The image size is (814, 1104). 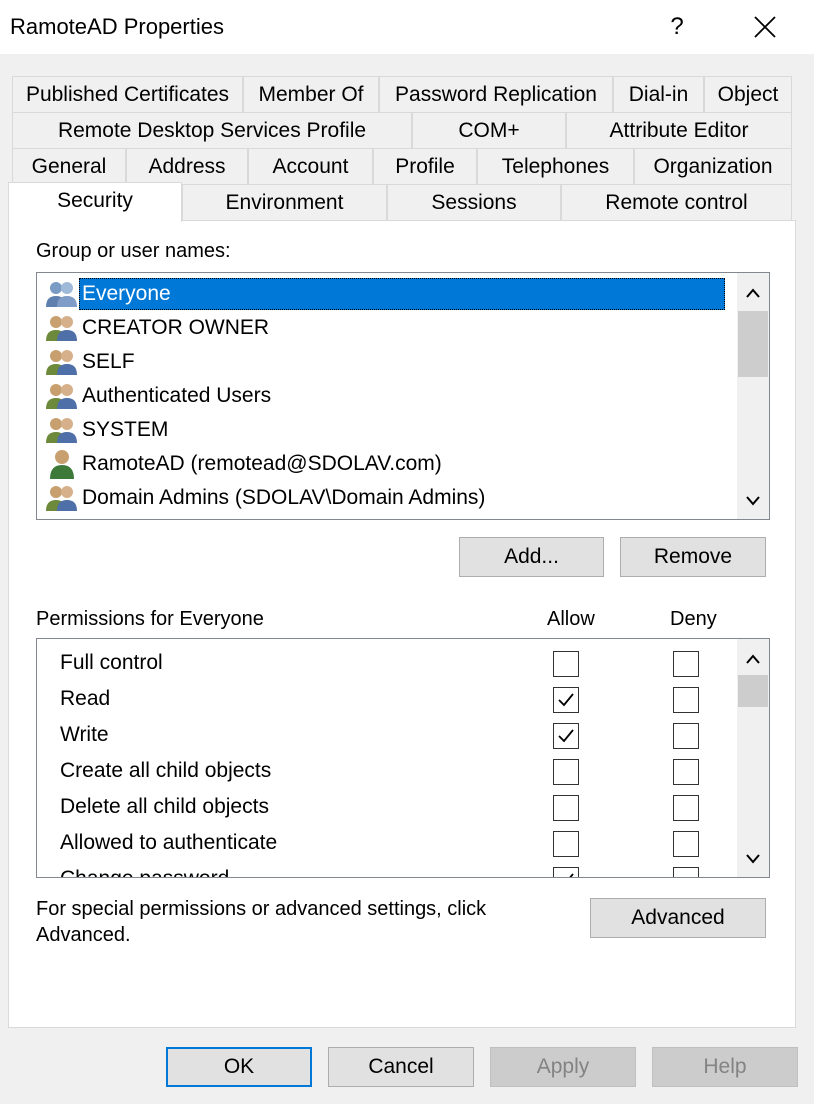 I want to click on tab-com-plus: COM+, so click(x=489, y=130).